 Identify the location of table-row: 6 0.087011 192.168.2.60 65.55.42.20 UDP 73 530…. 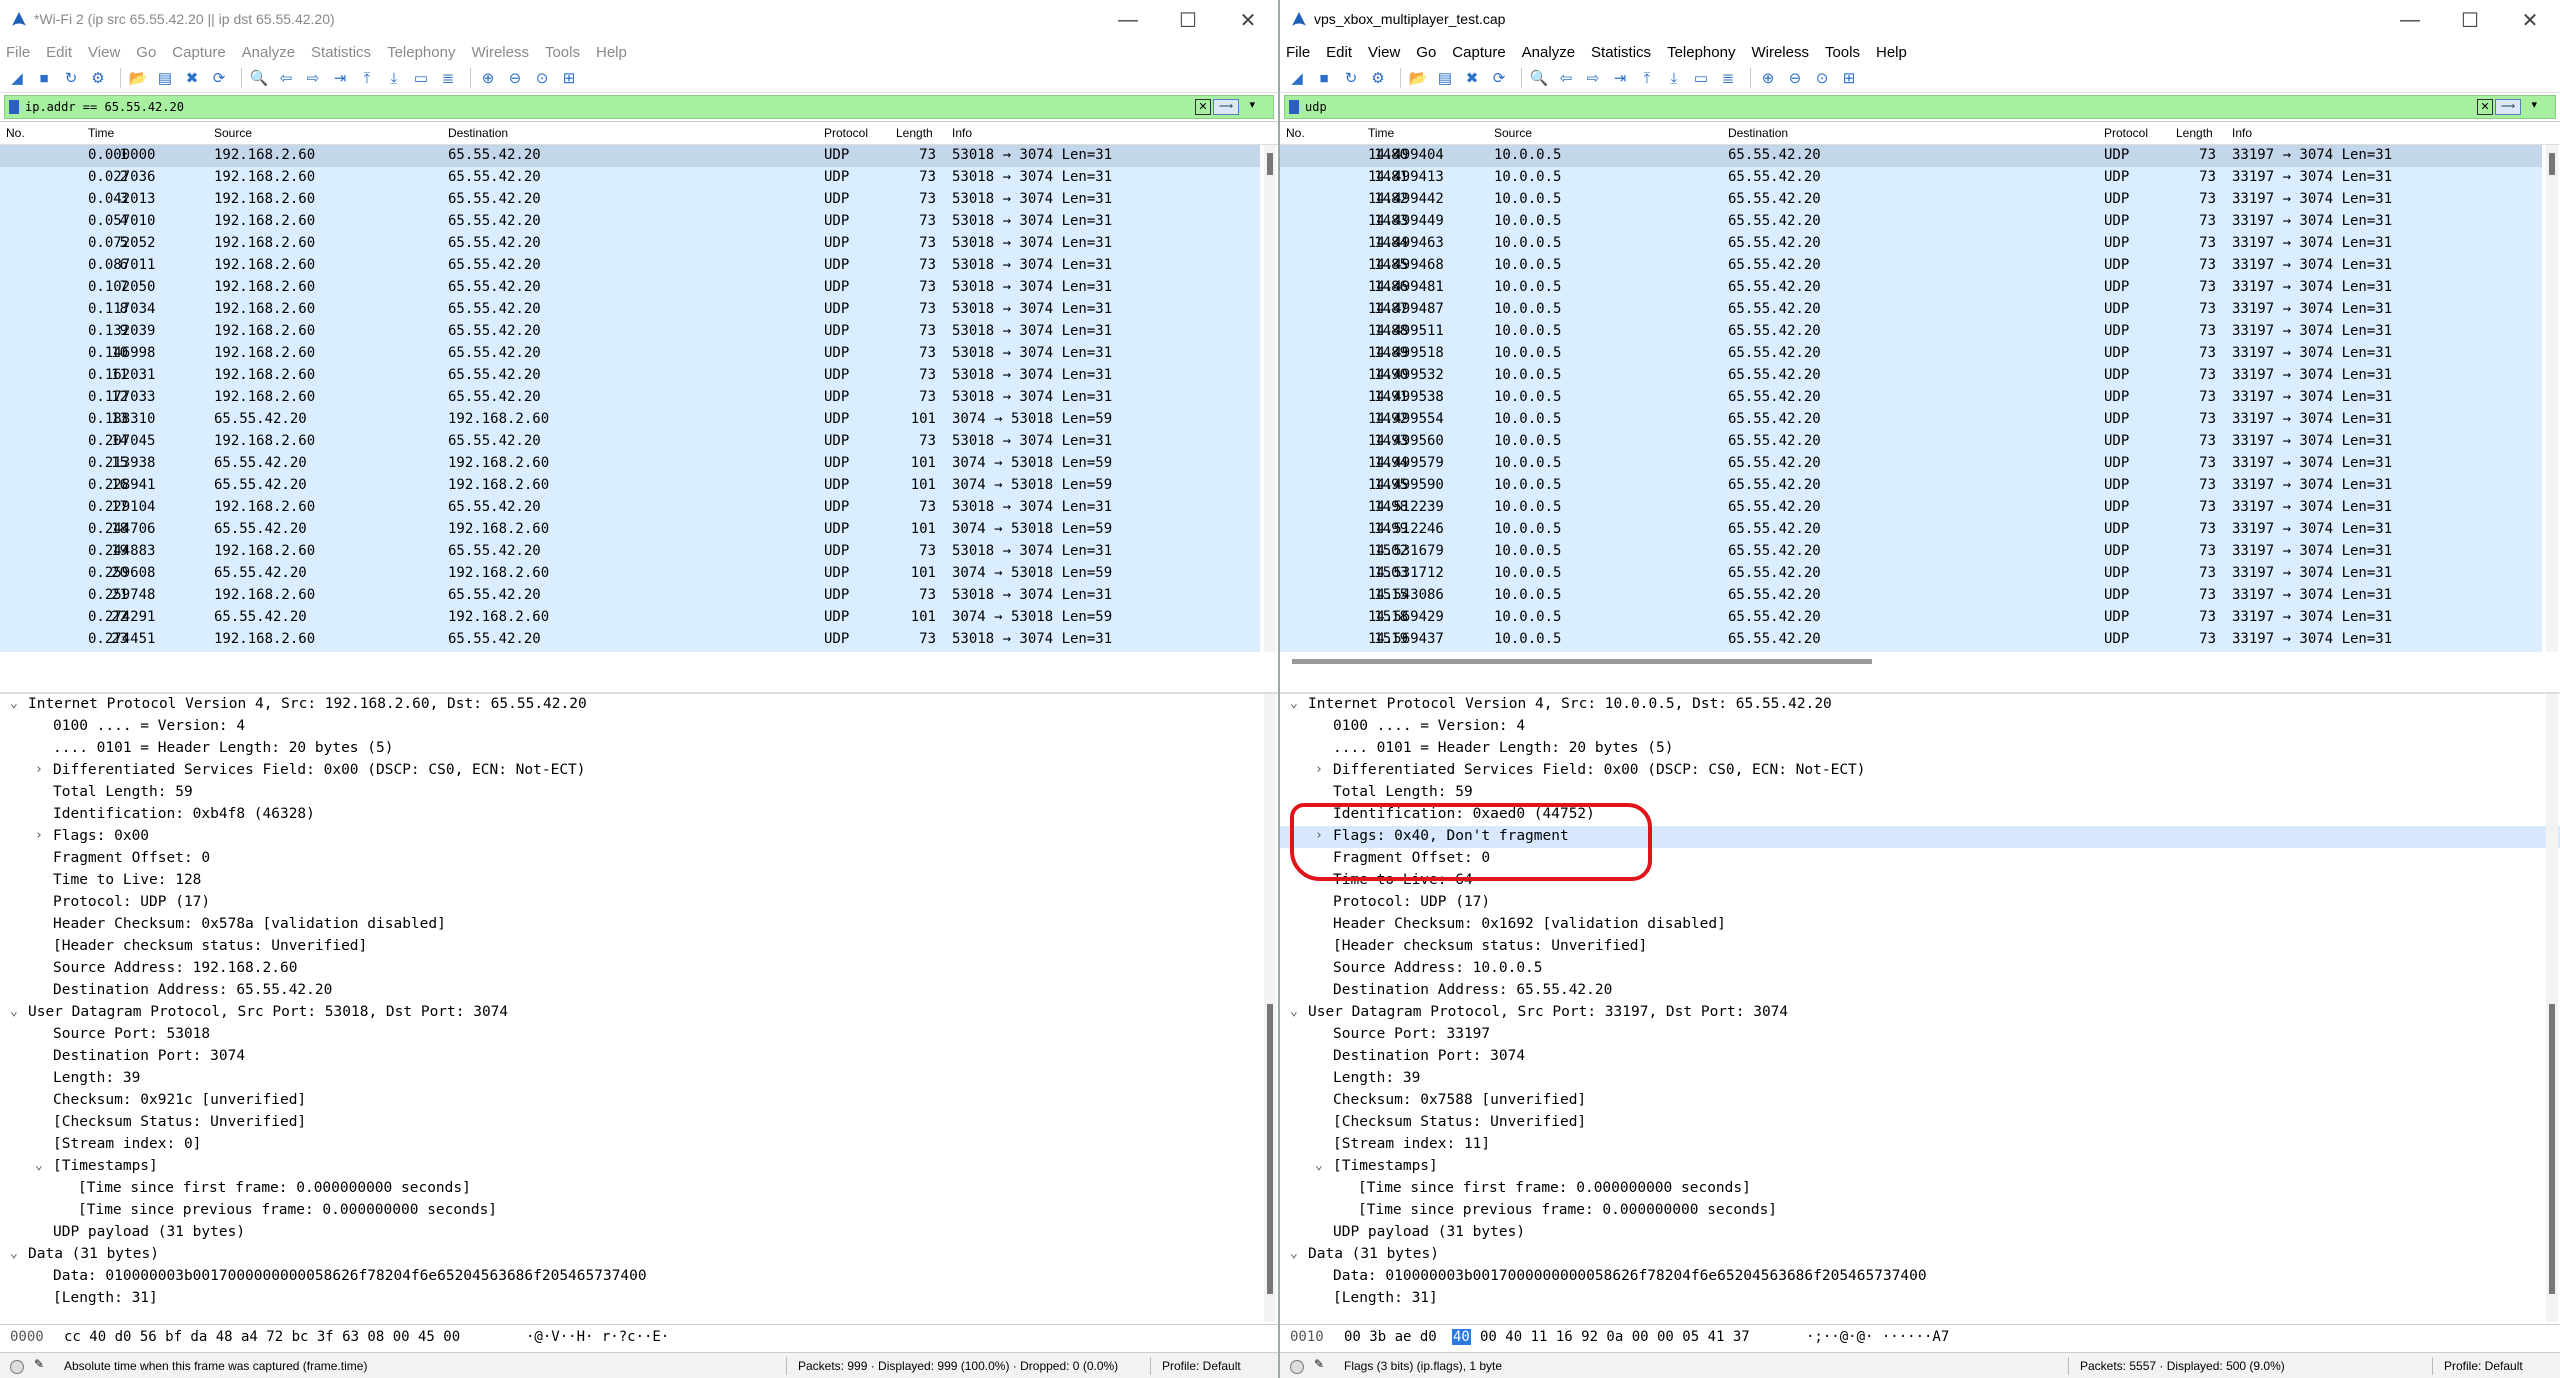
(630, 266).